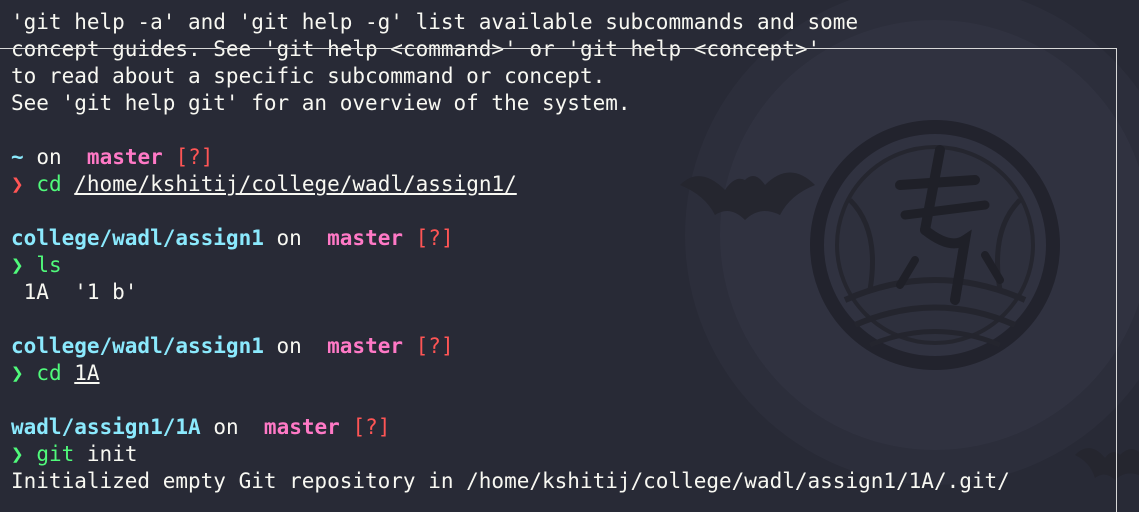 The height and width of the screenshot is (512, 1139). I want to click on command-line: ❯ git init, so click(510, 454).